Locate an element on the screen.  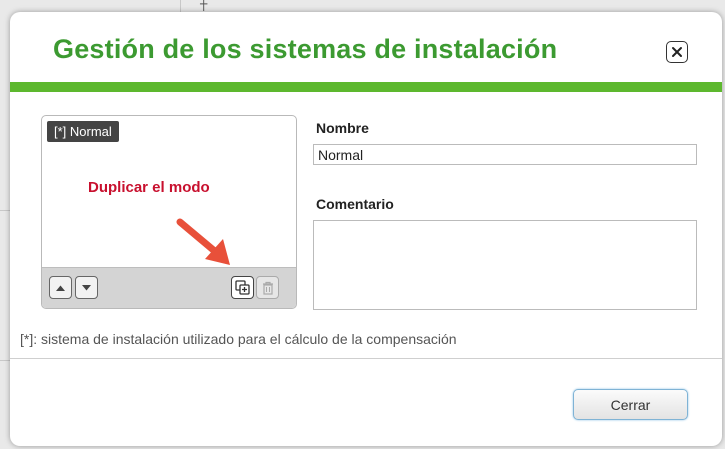
dialog-title: Gestión de los sistemas de instalación is located at coordinates (305, 49).